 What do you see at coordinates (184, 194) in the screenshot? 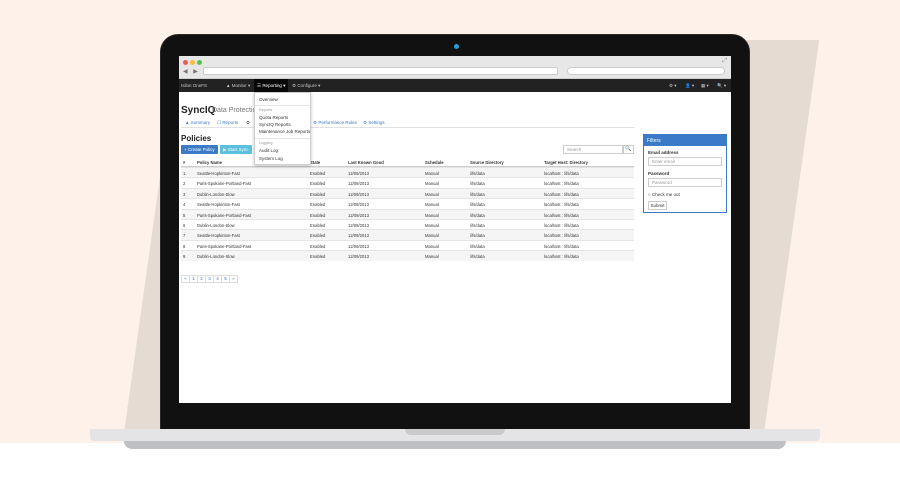
I see `table-cell: 3` at bounding box center [184, 194].